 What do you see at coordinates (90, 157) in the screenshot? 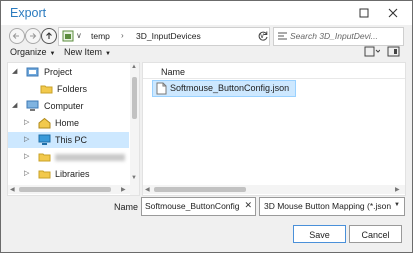
I see `redacted-label` at bounding box center [90, 157].